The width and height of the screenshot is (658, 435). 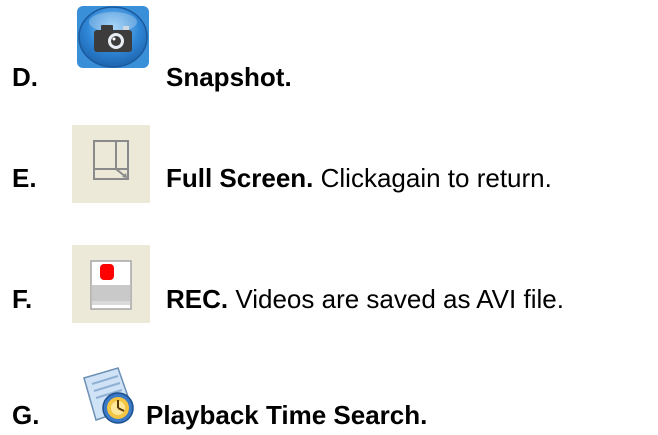 I want to click on item-title: Snapshot., so click(x=229, y=77).